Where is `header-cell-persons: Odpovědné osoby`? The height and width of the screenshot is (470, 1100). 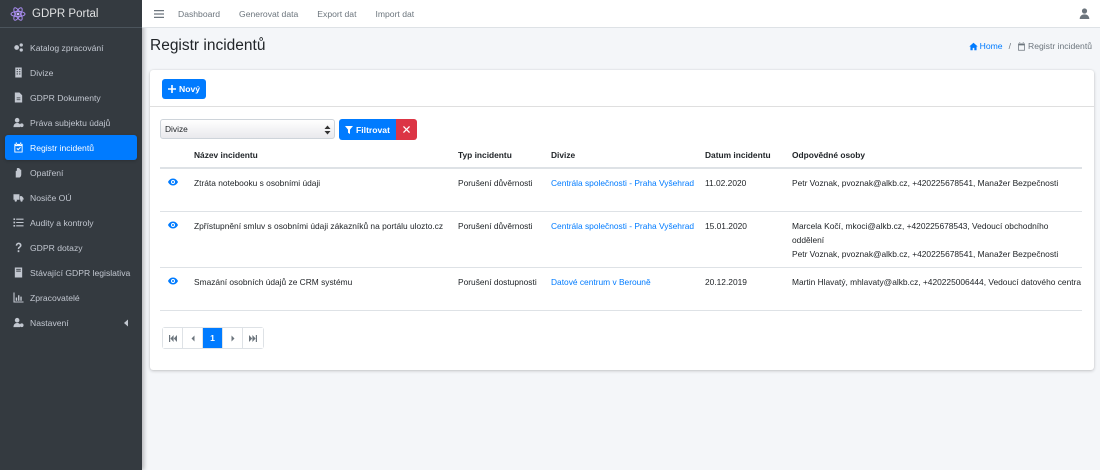 header-cell-persons: Odpovědné osoby is located at coordinates (937, 155).